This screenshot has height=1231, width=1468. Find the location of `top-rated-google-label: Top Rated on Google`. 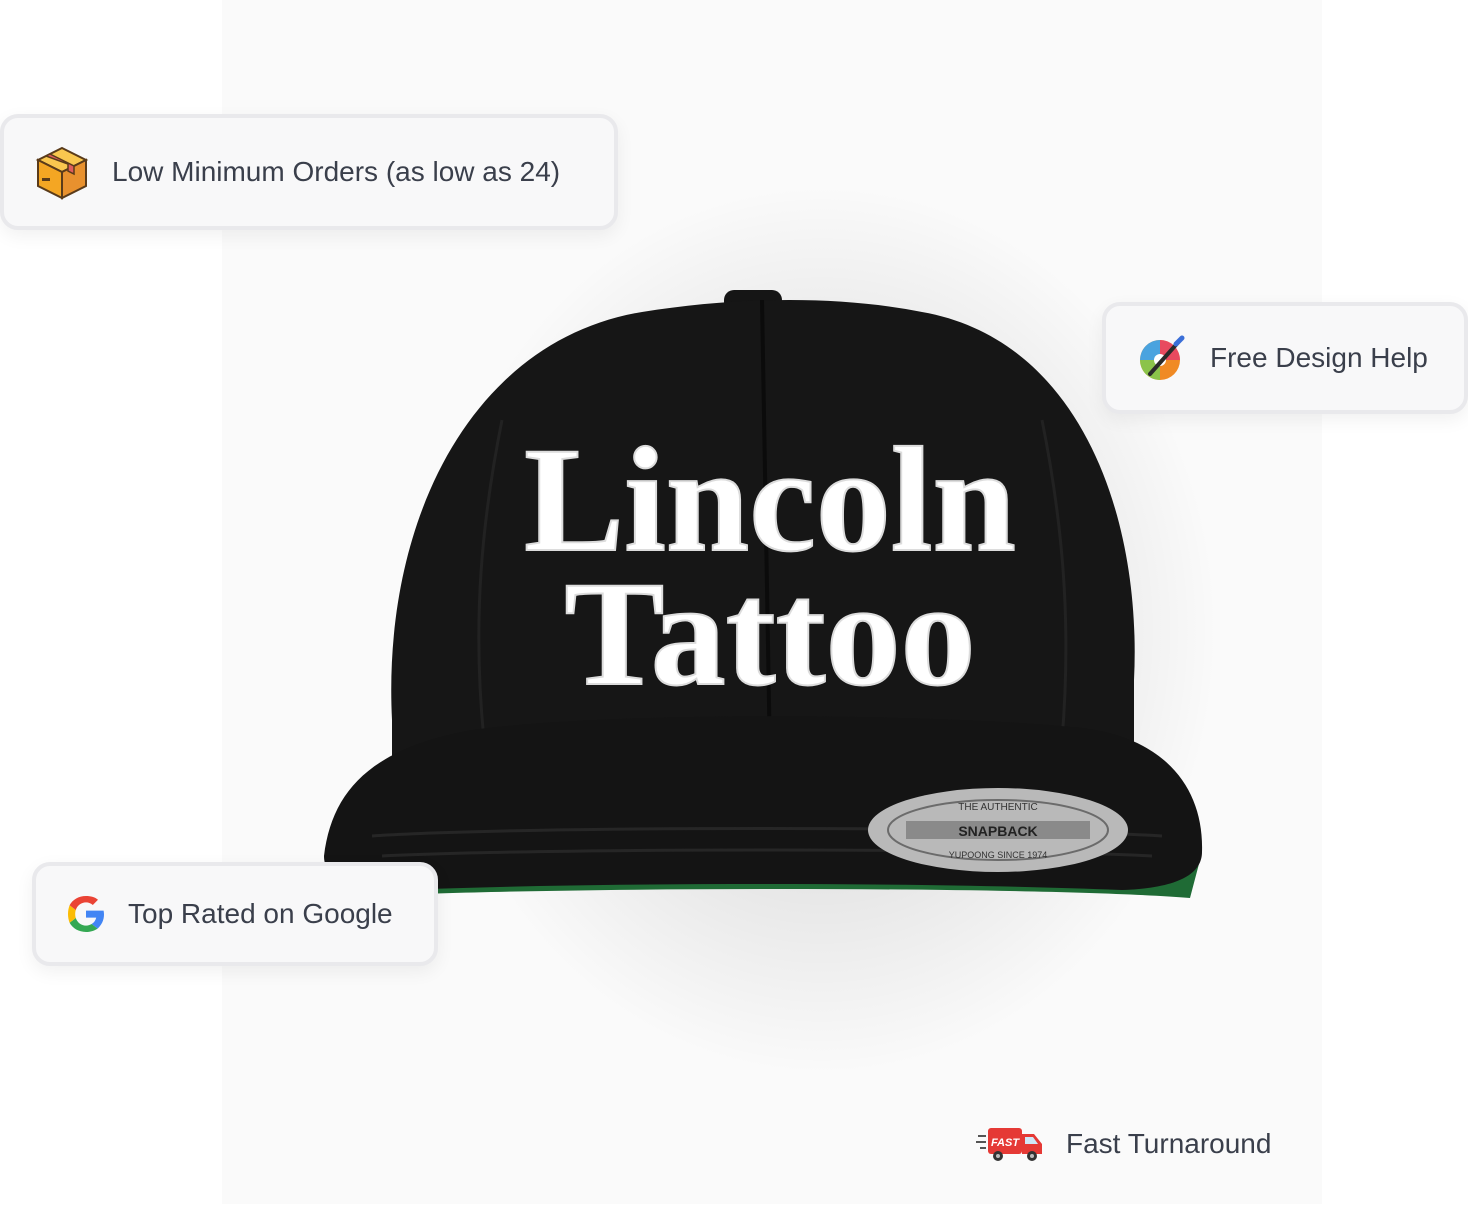

top-rated-google-label: Top Rated on Google is located at coordinates (260, 913).